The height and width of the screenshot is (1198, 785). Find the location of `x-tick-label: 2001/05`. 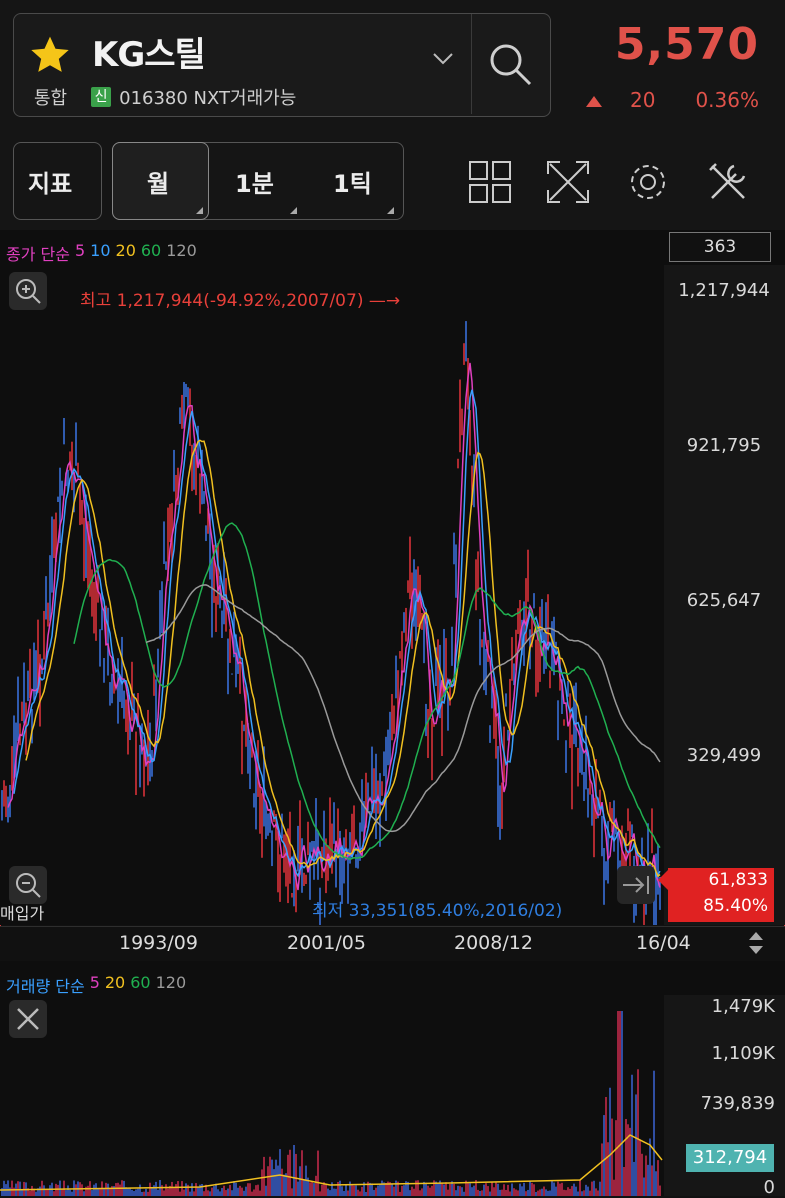

x-tick-label: 2001/05 is located at coordinates (326, 943).